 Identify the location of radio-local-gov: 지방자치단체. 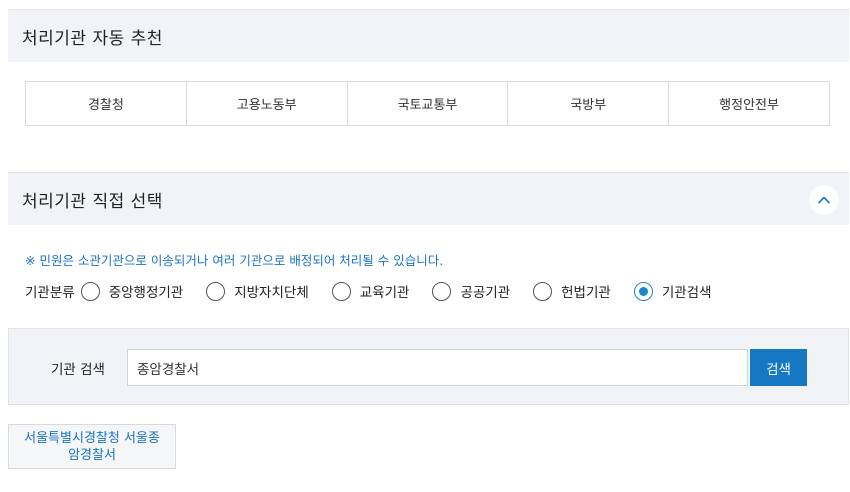
(257, 291).